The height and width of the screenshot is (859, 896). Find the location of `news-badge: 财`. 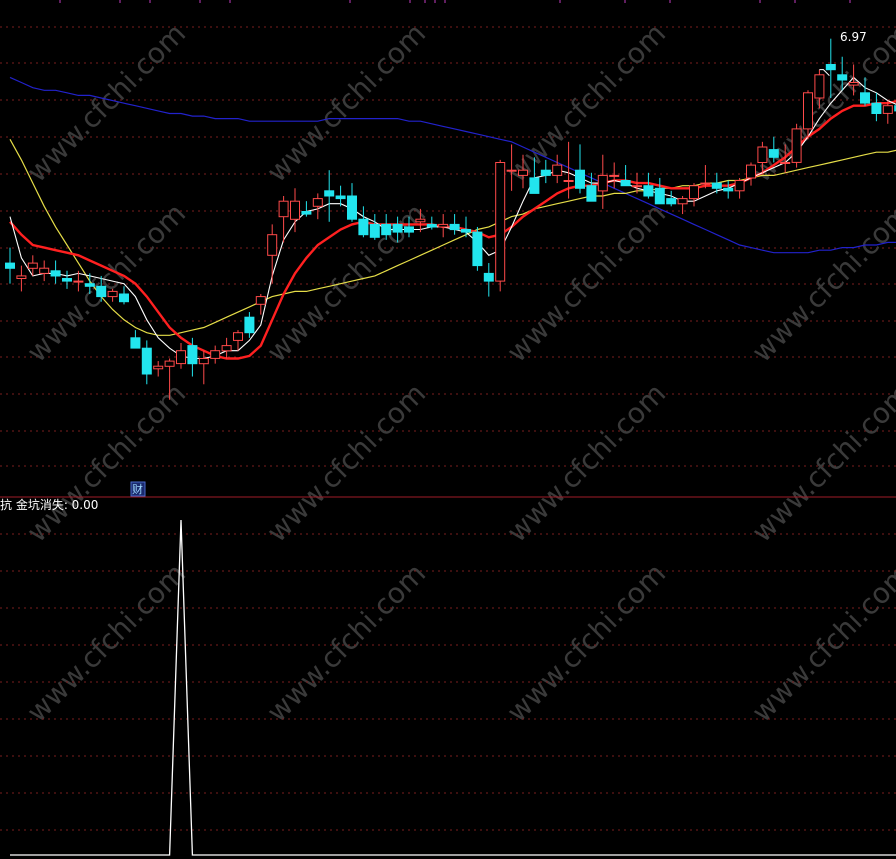

news-badge: 财 is located at coordinates (138, 489).